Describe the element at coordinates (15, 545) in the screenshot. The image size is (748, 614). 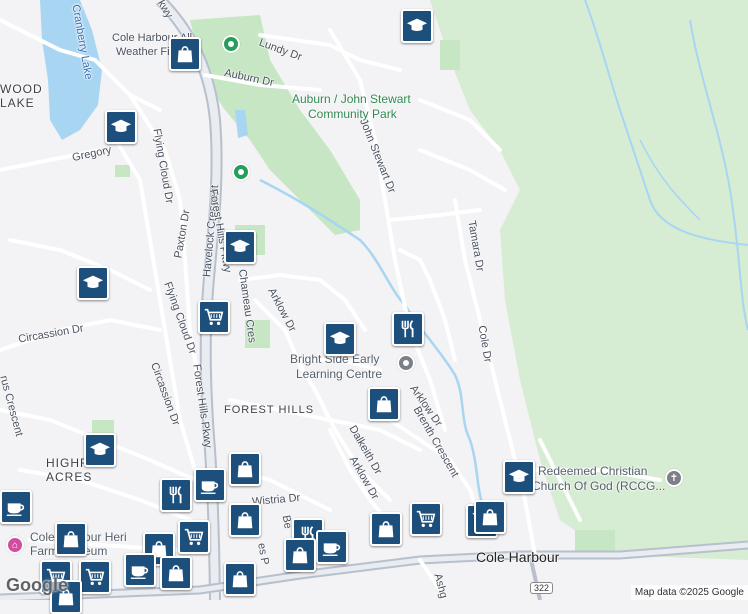
I see `museum-pin-icon: ⌂` at that location.